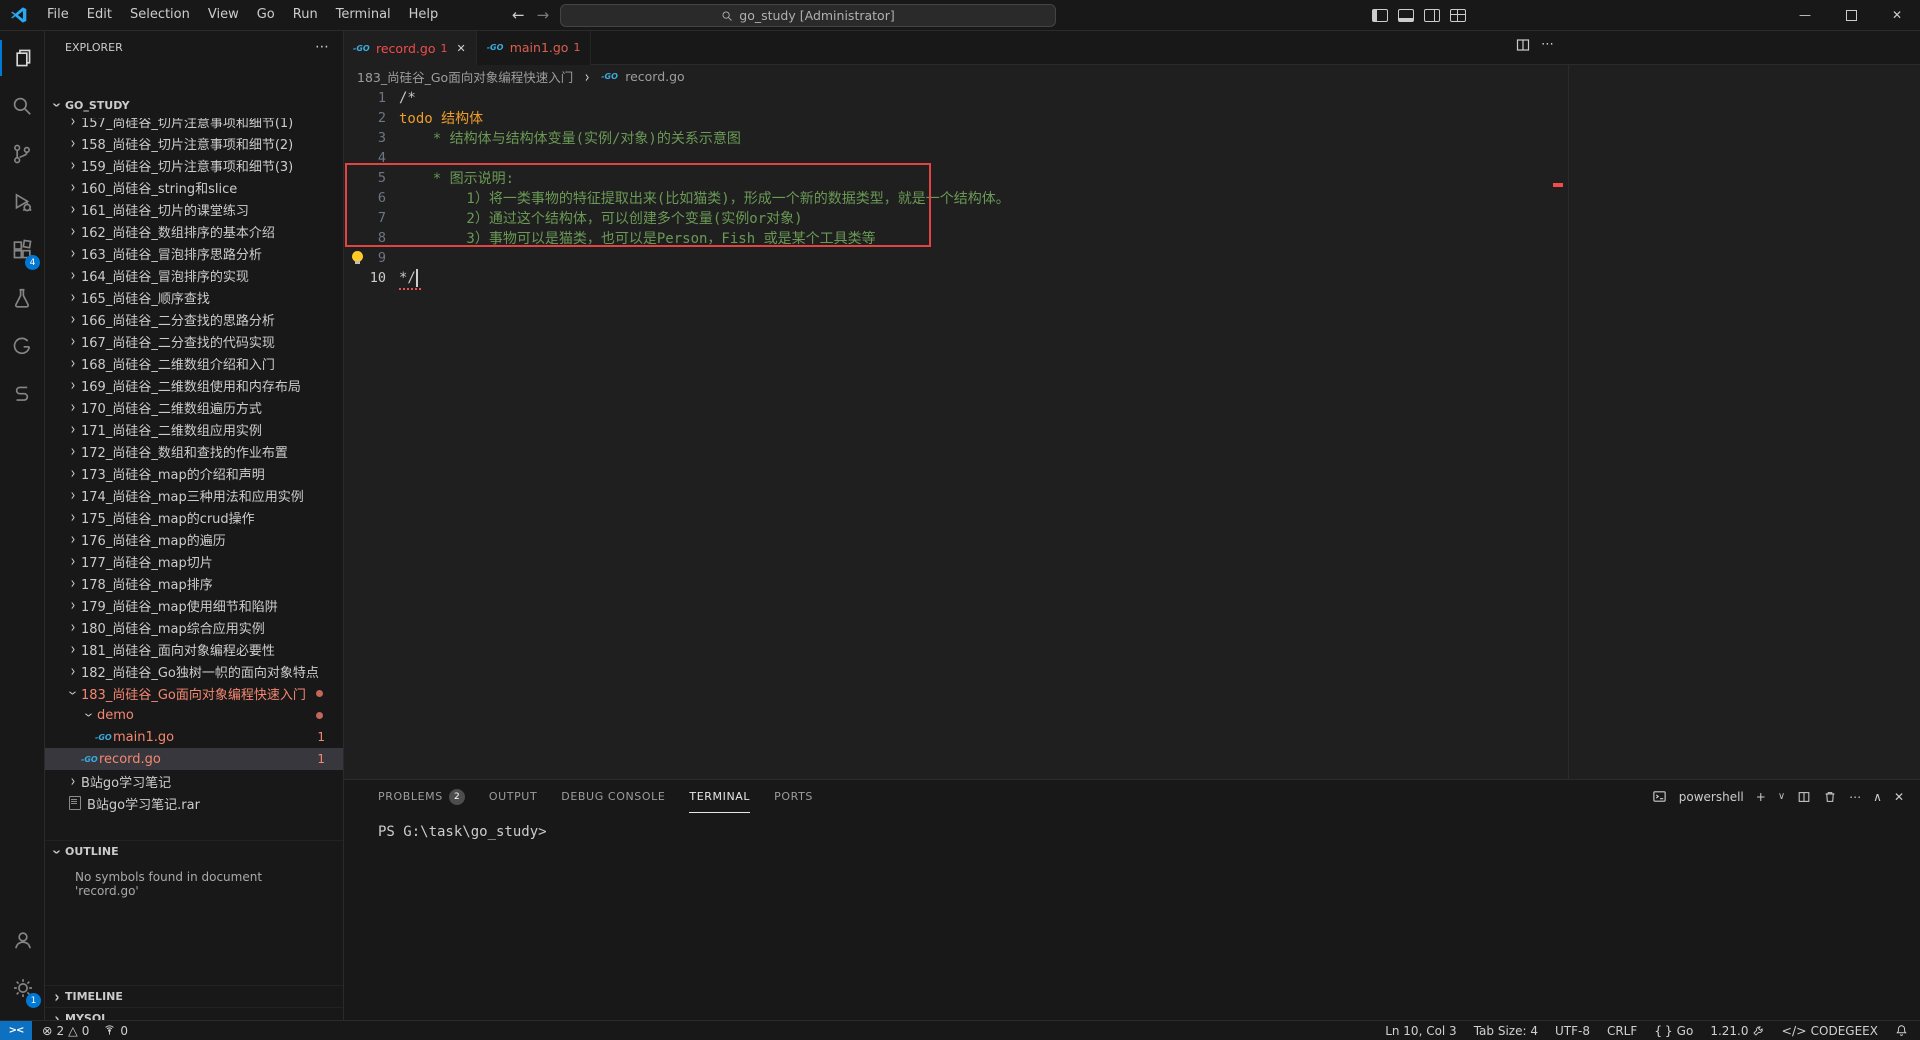 The height and width of the screenshot is (1040, 1920). What do you see at coordinates (194, 693) in the screenshot?
I see `tree-item-folder-183: › 183_尚硅谷_Go面向对象编程快速入门` at bounding box center [194, 693].